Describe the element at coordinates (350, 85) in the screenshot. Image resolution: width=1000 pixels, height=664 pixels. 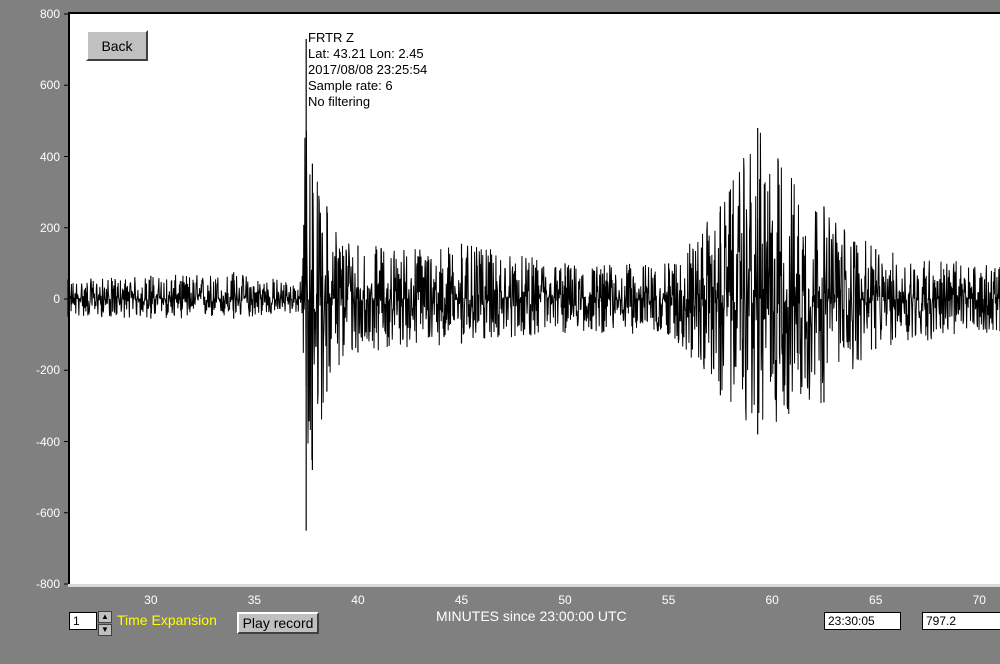
I see `sample-rate: Sample rate: 6` at that location.